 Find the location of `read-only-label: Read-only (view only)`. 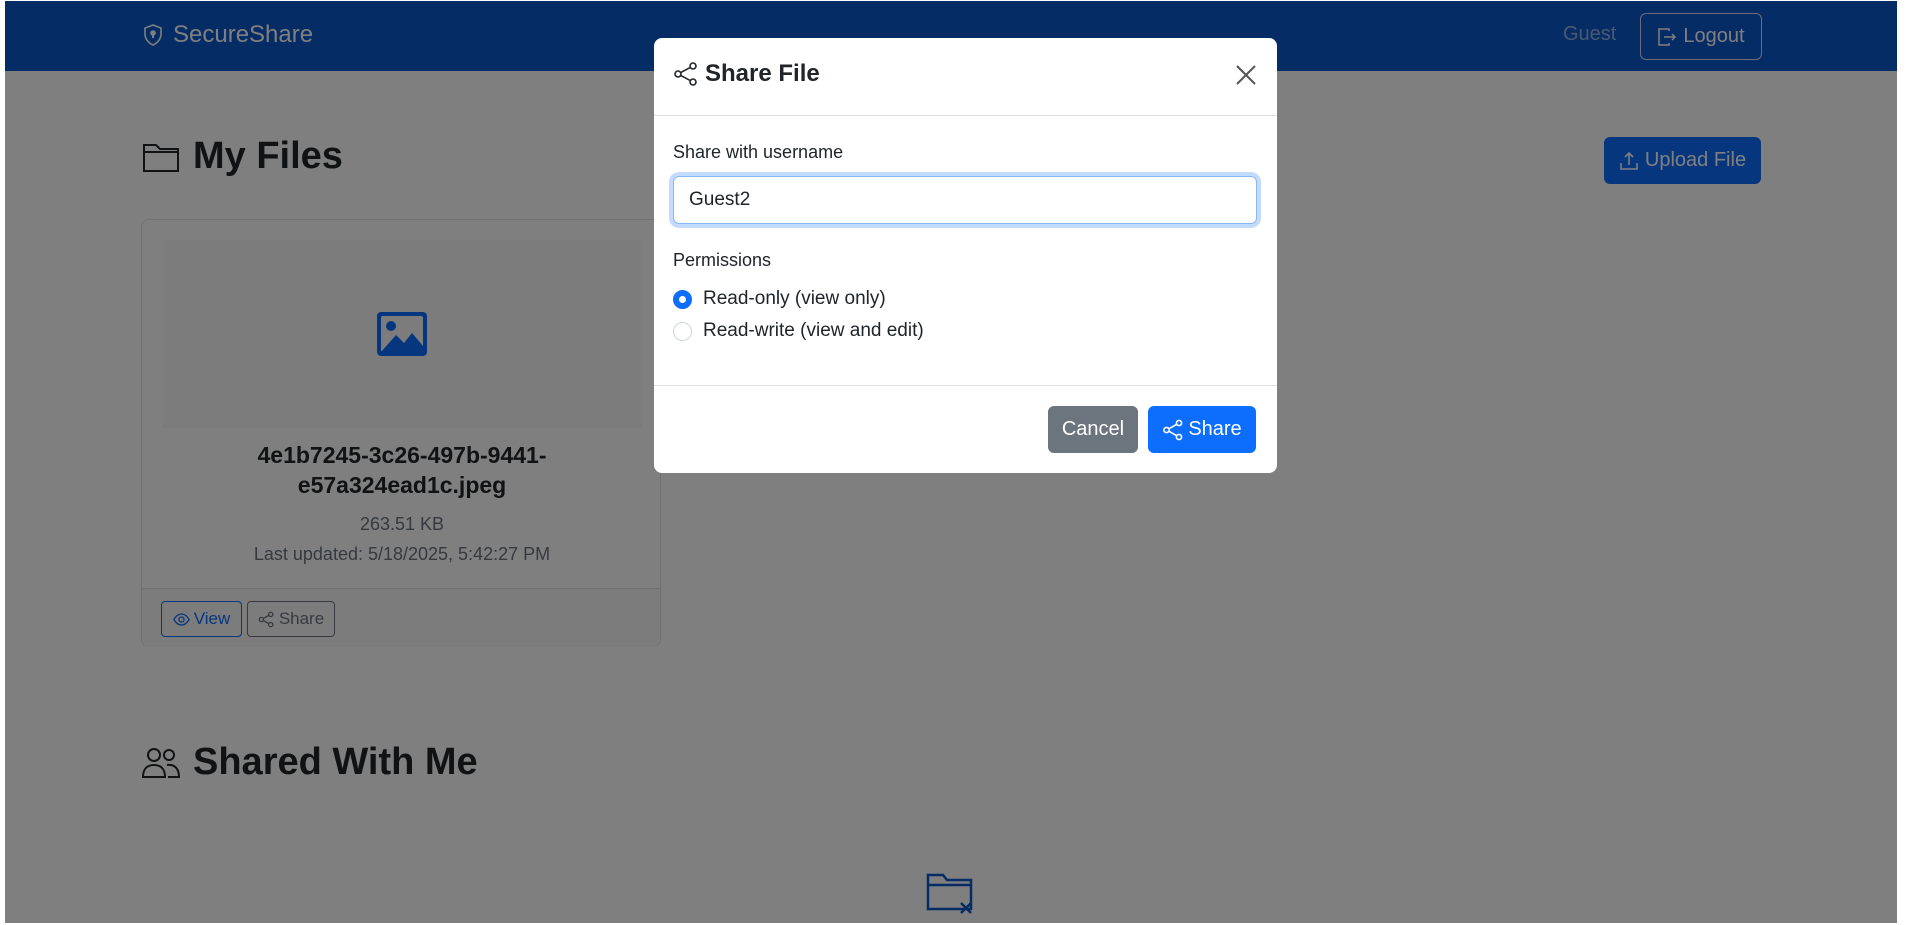

read-only-label: Read-only (view only) is located at coordinates (794, 298).